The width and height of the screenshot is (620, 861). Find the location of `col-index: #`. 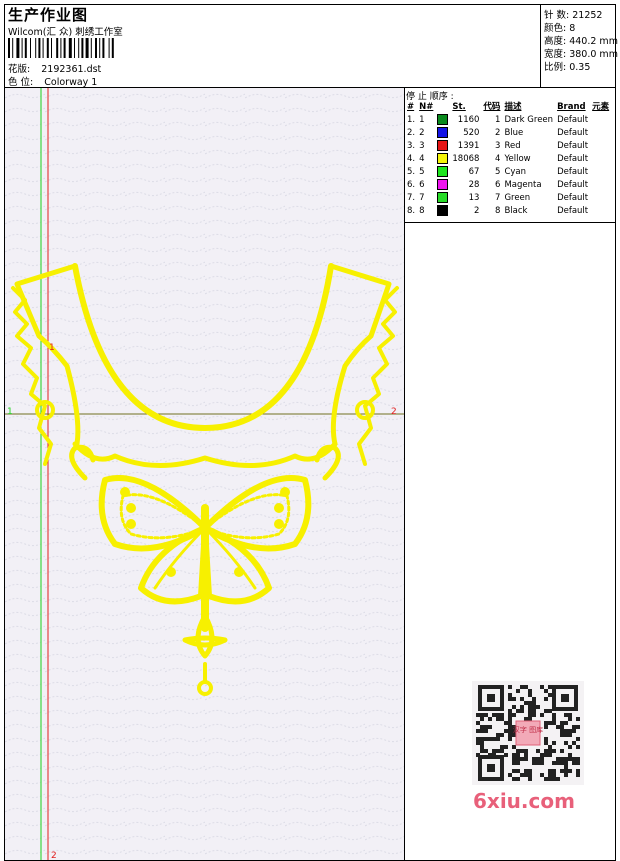

col-index: # is located at coordinates (411, 107).